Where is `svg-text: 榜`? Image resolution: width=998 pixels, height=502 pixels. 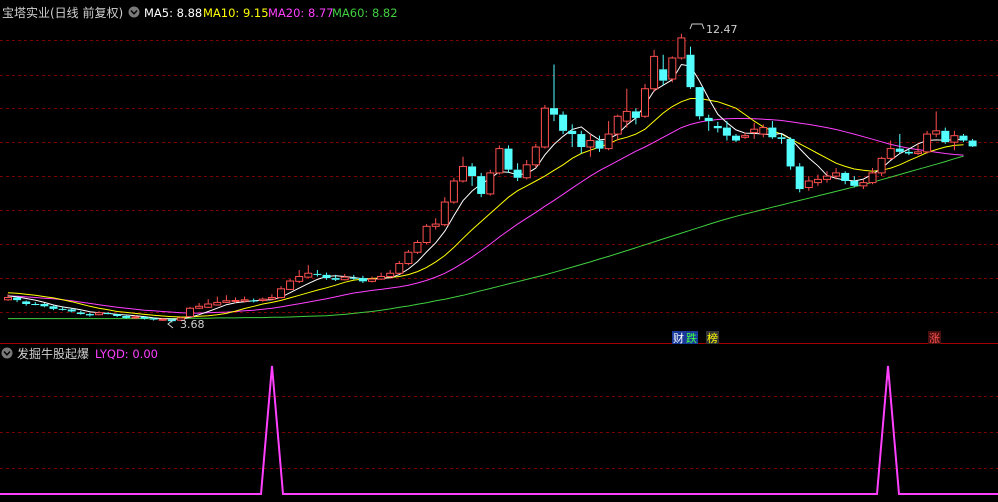 svg-text: 榜 is located at coordinates (712, 338).